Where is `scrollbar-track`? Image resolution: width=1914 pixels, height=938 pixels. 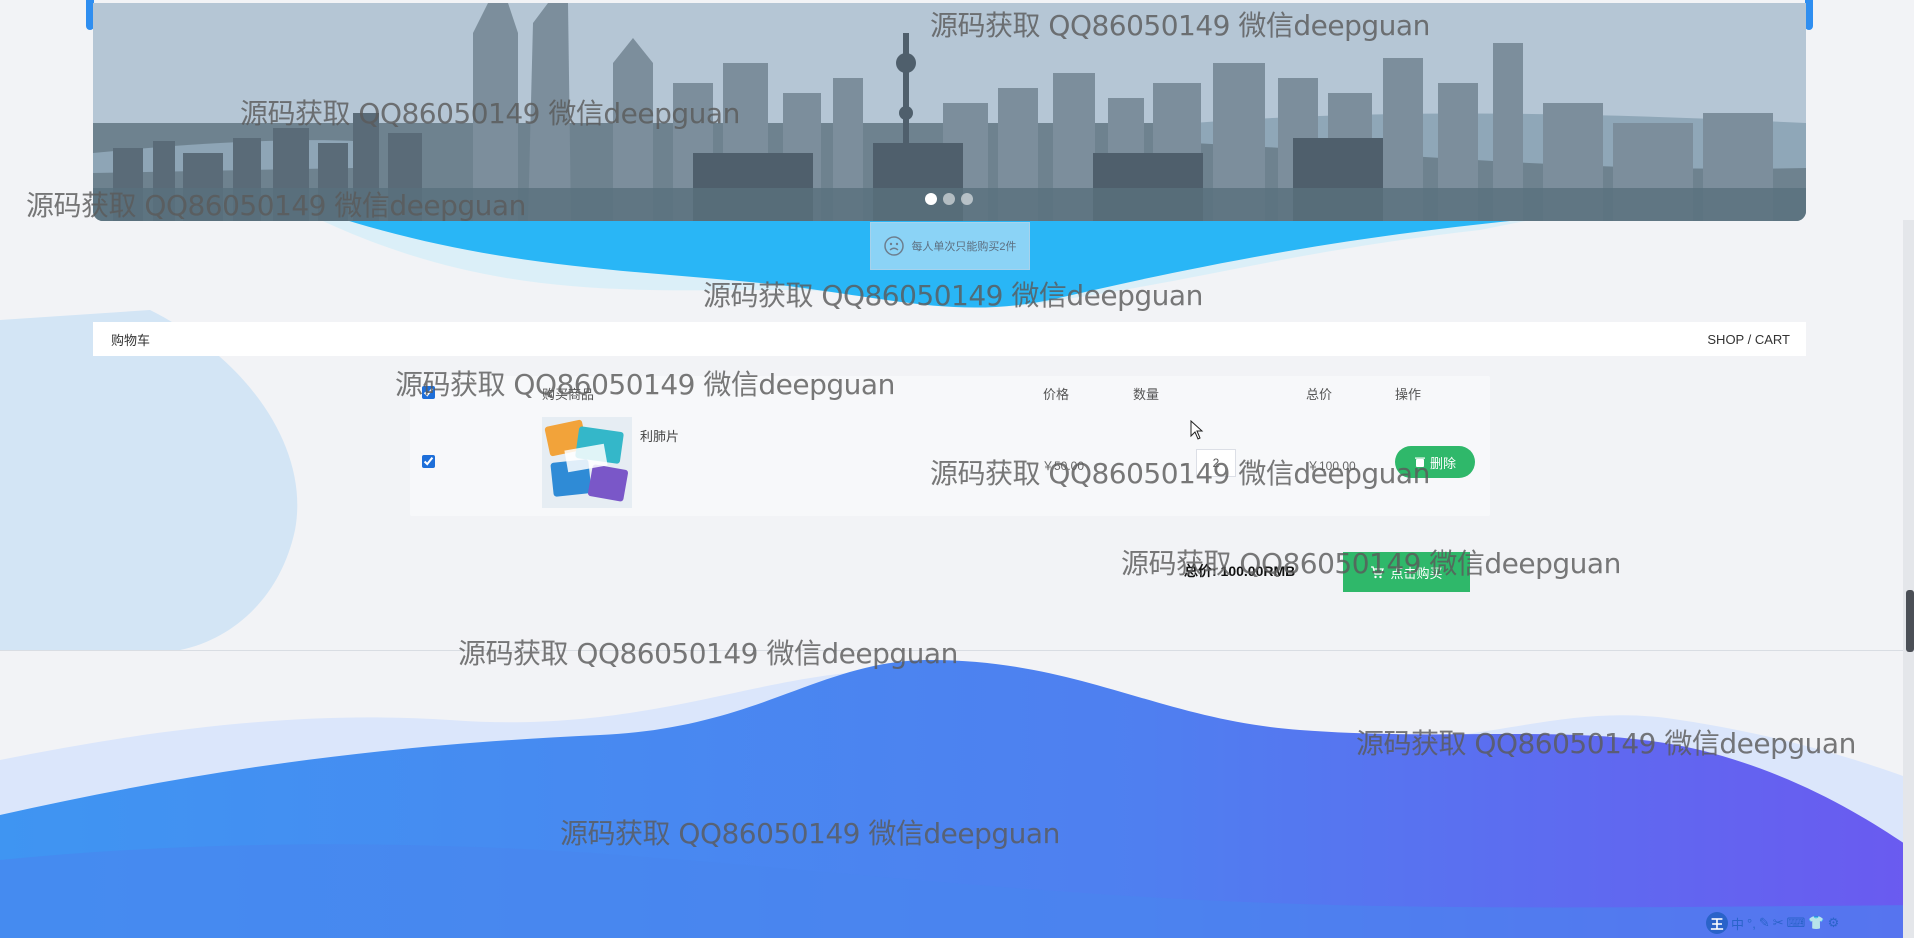 scrollbar-track is located at coordinates (1908, 579).